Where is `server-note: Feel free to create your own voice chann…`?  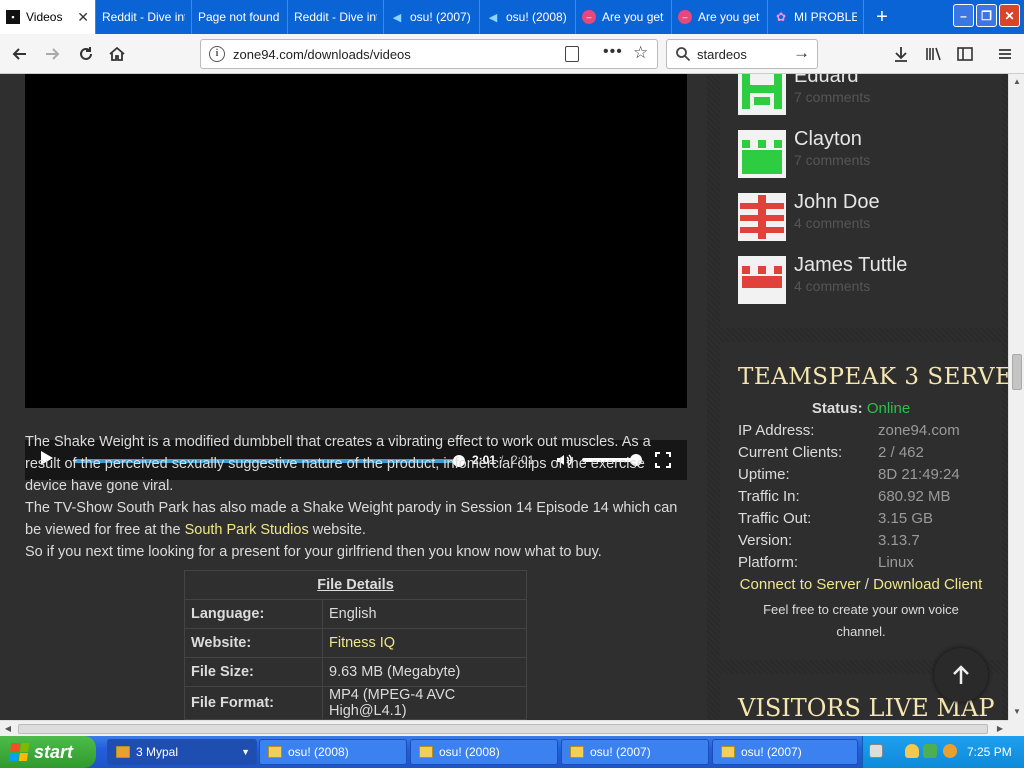
server-note: Feel free to create your own voice chann… is located at coordinates (861, 620).